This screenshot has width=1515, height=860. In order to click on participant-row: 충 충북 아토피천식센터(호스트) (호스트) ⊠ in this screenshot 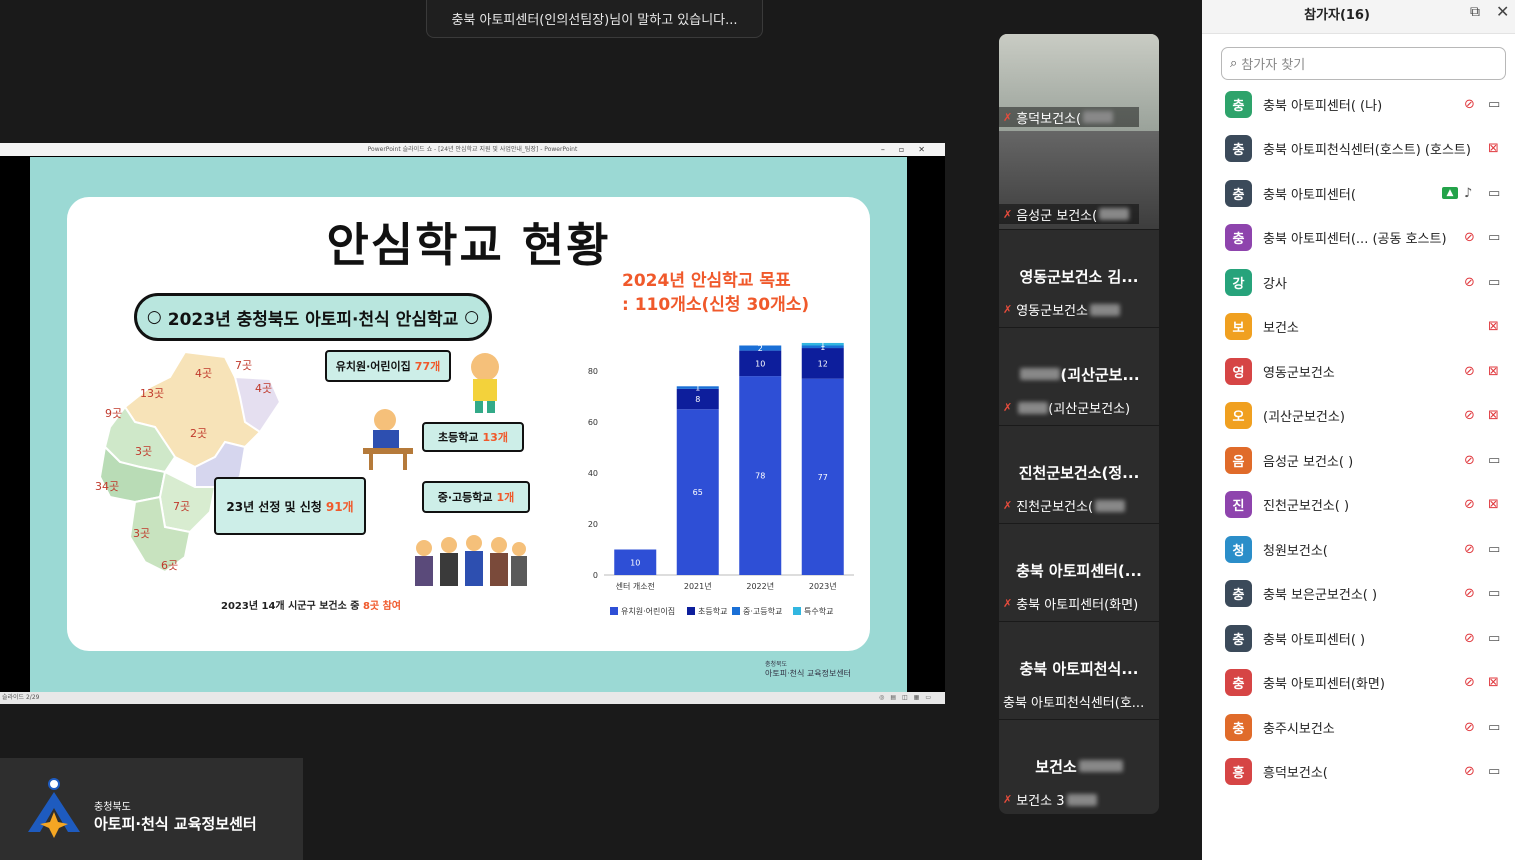, I will do `click(1358, 149)`.